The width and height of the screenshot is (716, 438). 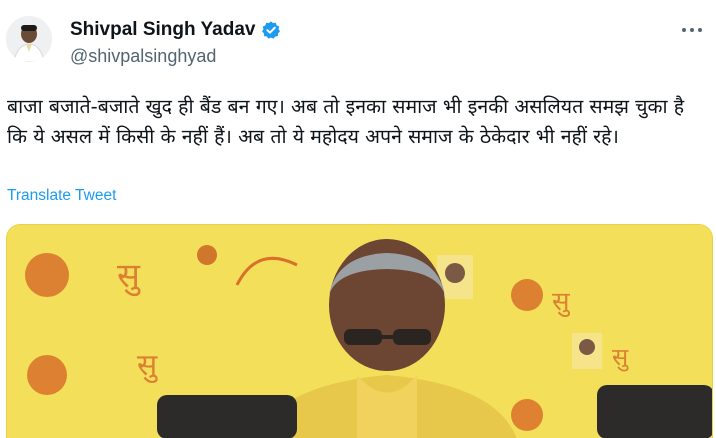 What do you see at coordinates (175, 56) in the screenshot?
I see `author-handle: @shivpalsinghyad` at bounding box center [175, 56].